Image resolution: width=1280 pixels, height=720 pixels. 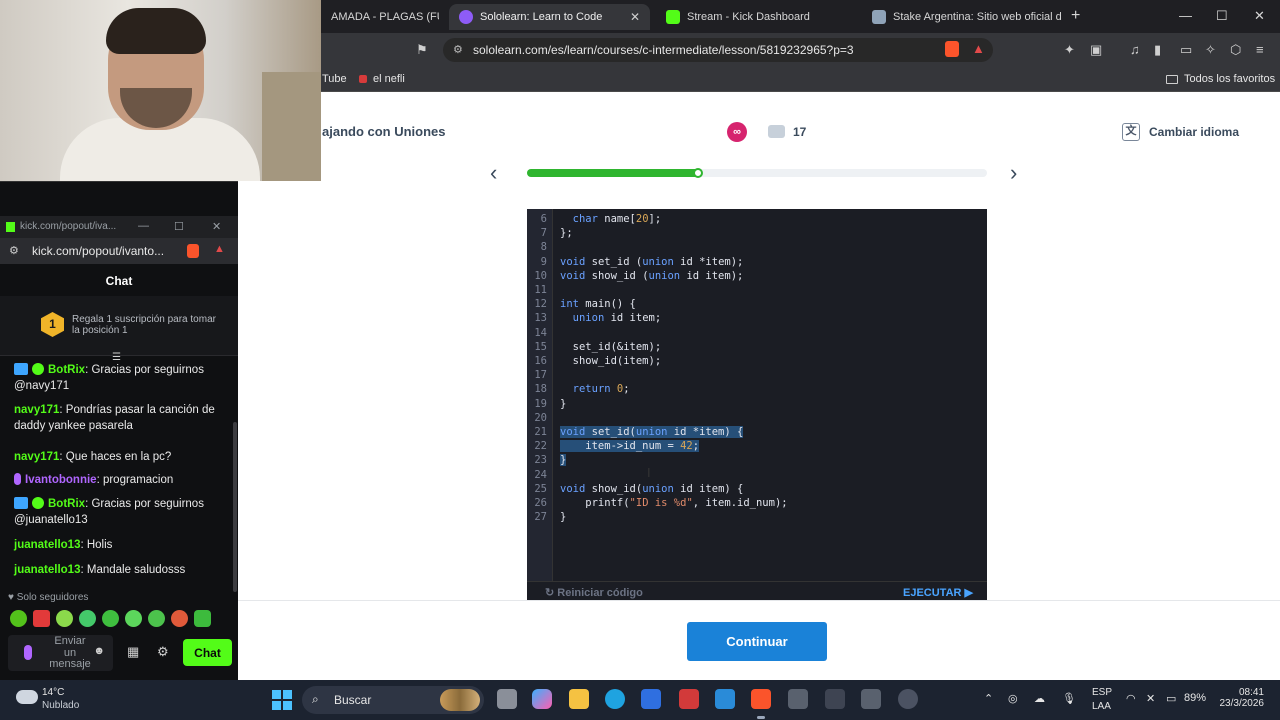 I want to click on wallet-icon: ▭, so click(x=1186, y=50).